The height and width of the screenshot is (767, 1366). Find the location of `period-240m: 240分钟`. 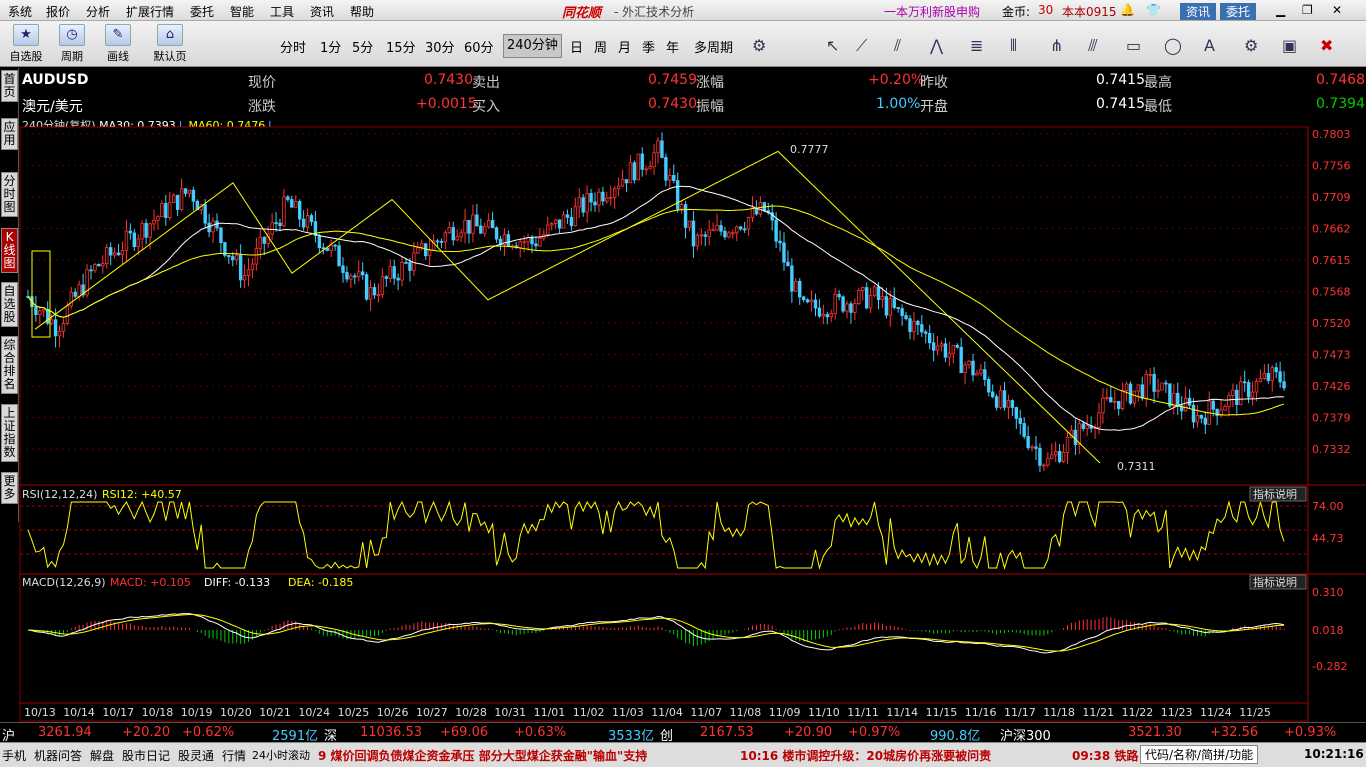

period-240m: 240分钟 is located at coordinates (532, 46).